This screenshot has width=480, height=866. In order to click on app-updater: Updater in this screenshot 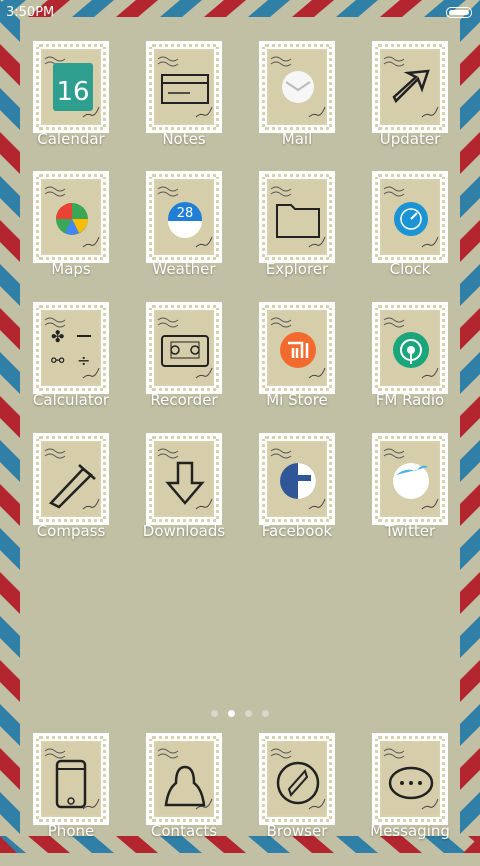, I will do `click(410, 109)`.